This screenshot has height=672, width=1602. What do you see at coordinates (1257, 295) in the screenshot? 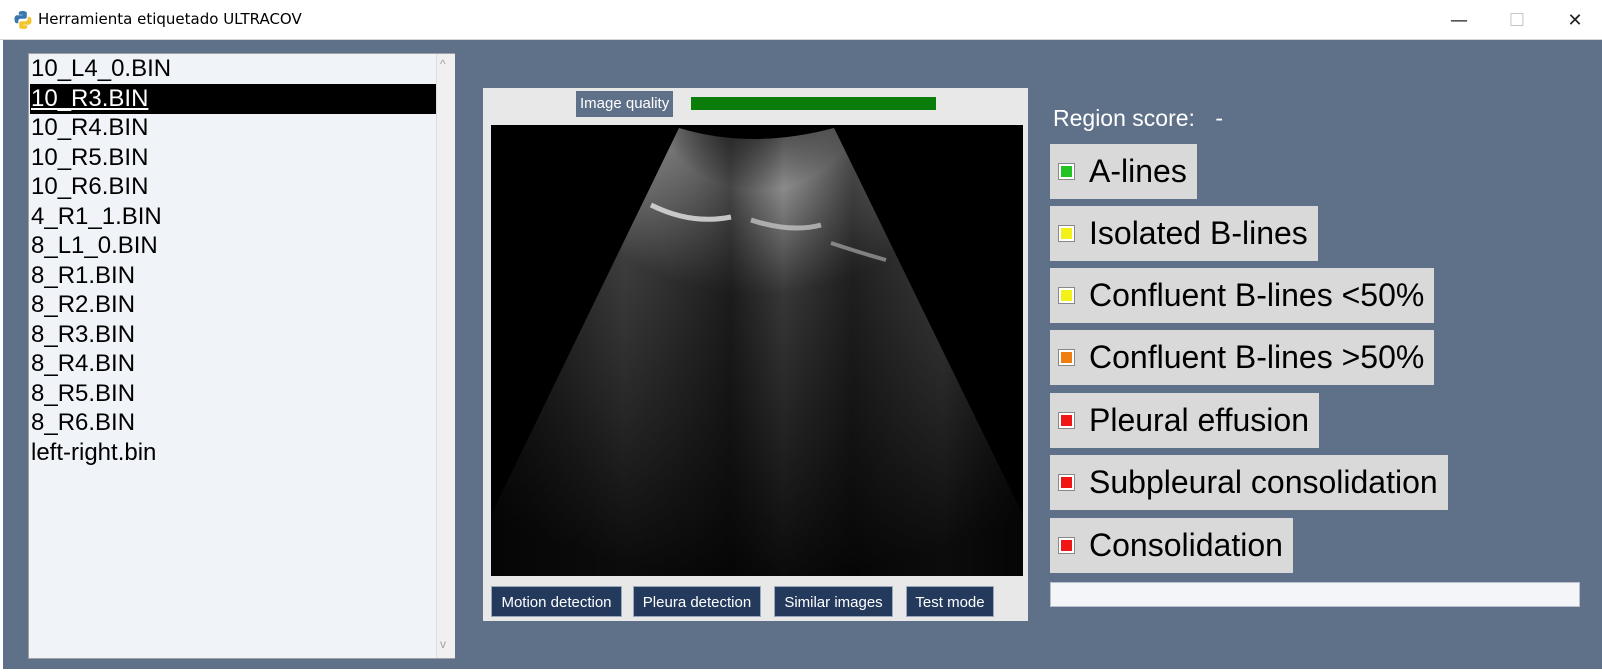
I see `finding-label: Confluent B-lines <50%` at bounding box center [1257, 295].